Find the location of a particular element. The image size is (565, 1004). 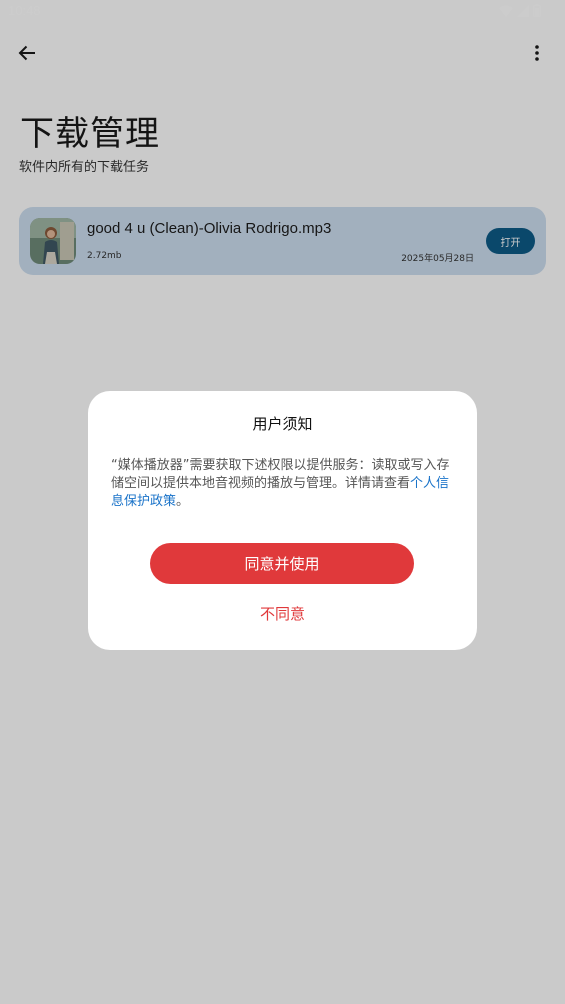

dialog-body-end: 。 is located at coordinates (183, 501).